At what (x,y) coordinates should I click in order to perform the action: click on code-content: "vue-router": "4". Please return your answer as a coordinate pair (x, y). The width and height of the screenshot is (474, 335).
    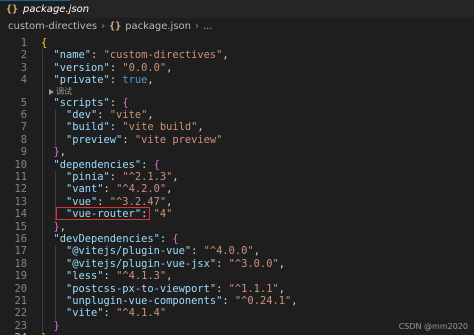
    Looking at the image, I should click on (119, 214).